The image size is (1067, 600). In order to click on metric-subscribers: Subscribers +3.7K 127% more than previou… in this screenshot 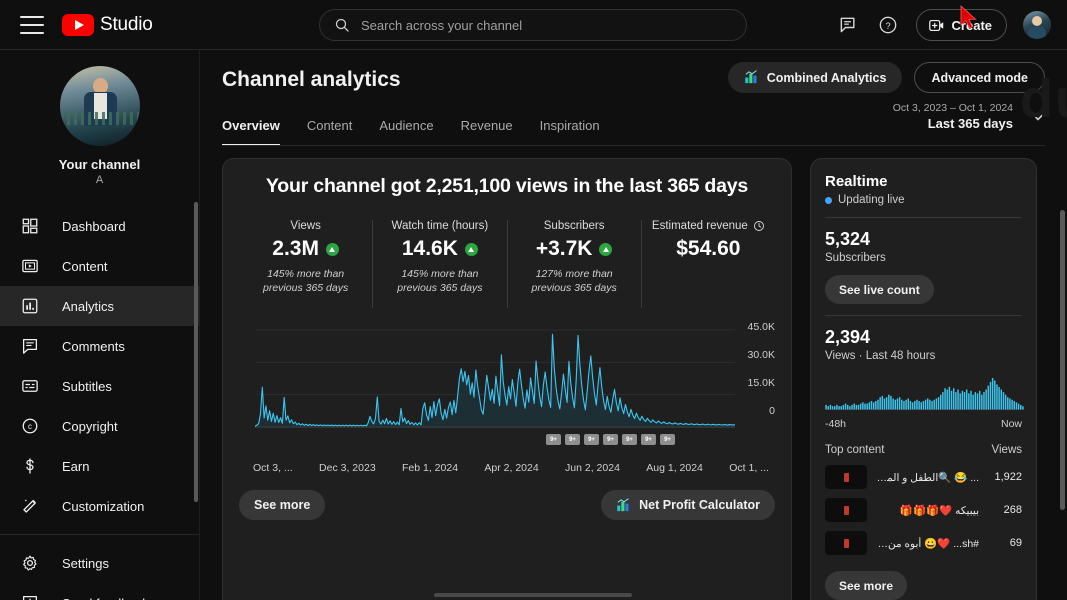, I will do `click(575, 264)`.